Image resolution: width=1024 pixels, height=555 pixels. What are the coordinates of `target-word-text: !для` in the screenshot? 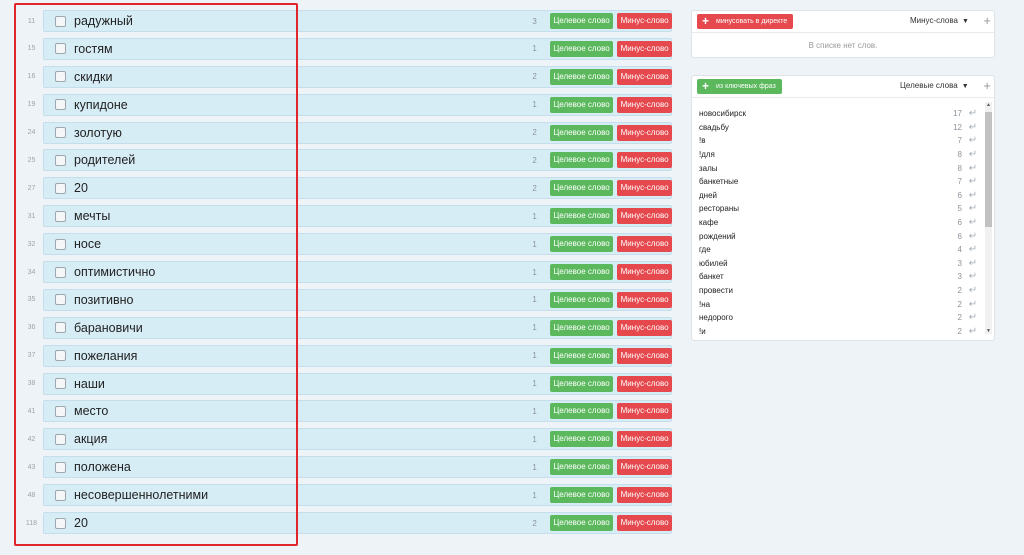 It's located at (707, 155).